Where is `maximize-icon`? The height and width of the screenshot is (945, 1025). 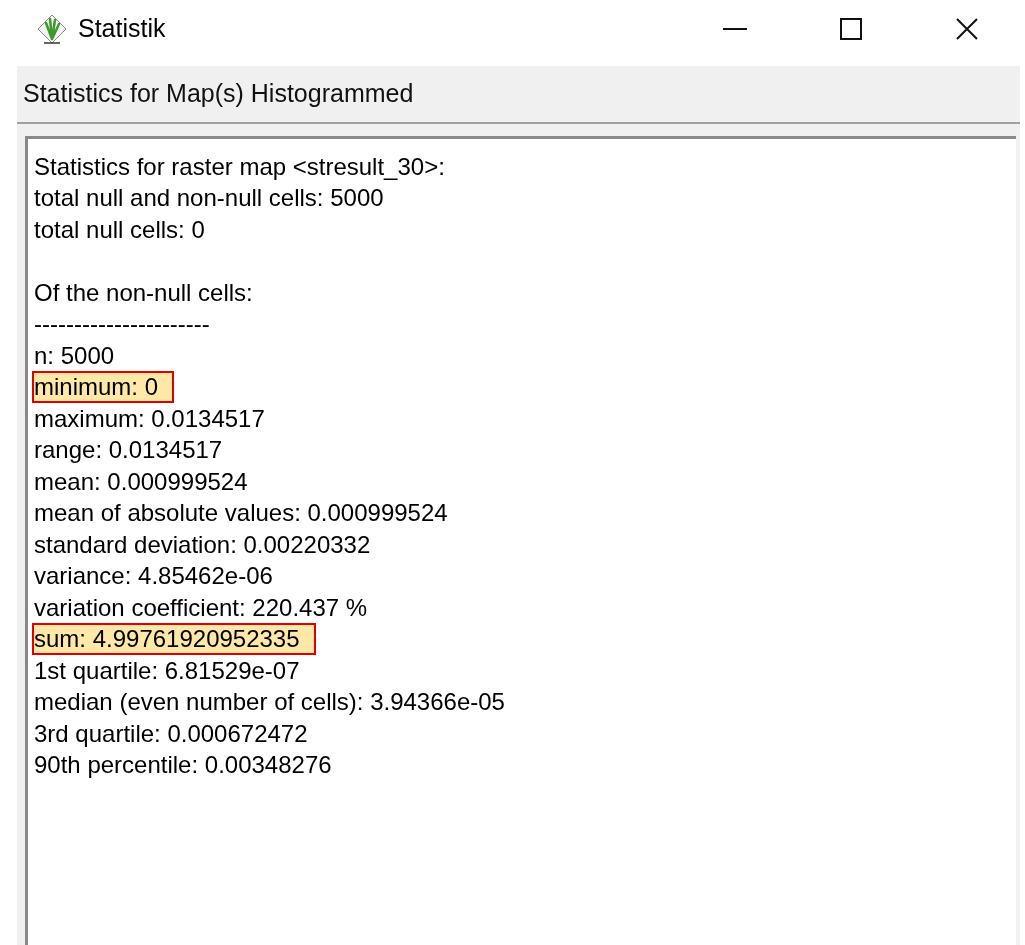 maximize-icon is located at coordinates (851, 29).